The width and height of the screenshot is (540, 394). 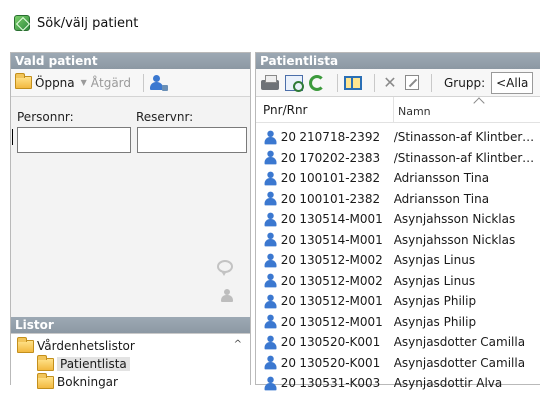 I want to click on sort-ascending-icon, so click(x=479, y=102).